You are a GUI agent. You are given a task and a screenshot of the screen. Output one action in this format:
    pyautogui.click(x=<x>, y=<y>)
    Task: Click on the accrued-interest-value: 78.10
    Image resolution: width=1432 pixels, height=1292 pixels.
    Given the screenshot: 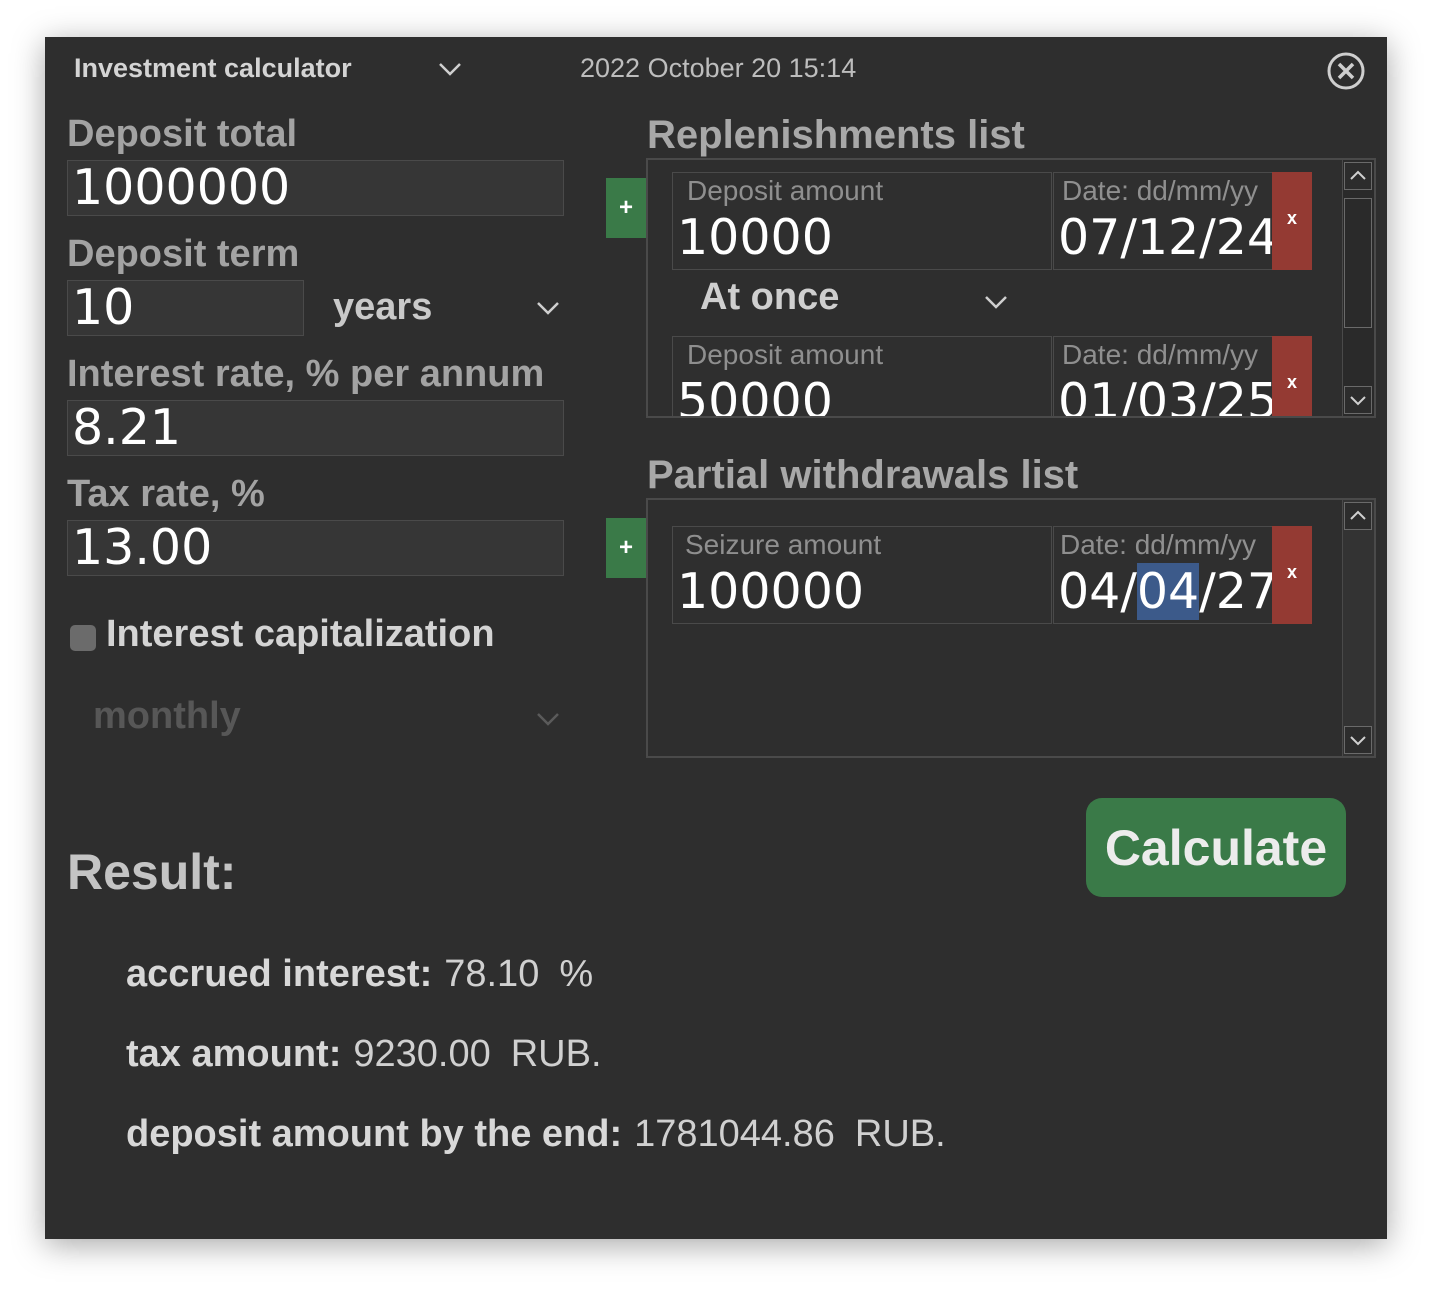 What is the action you would take?
    pyautogui.click(x=492, y=974)
    